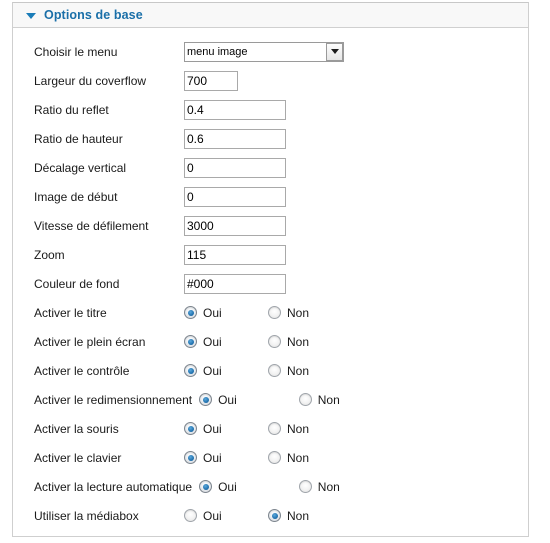 This screenshot has height=543, width=550. Describe the element at coordinates (78, 457) in the screenshot. I see `label-enable-keyboard: Activer le clavier` at that location.